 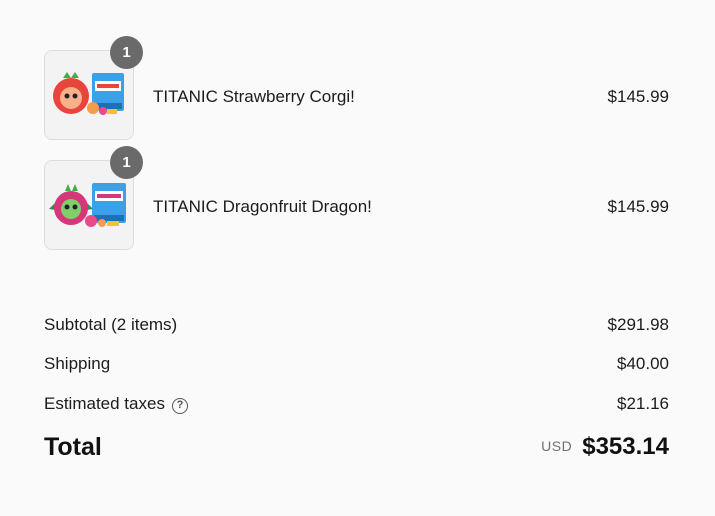 I want to click on product-name: TITANIC Dragonfruit Dragon!, so click(x=262, y=206).